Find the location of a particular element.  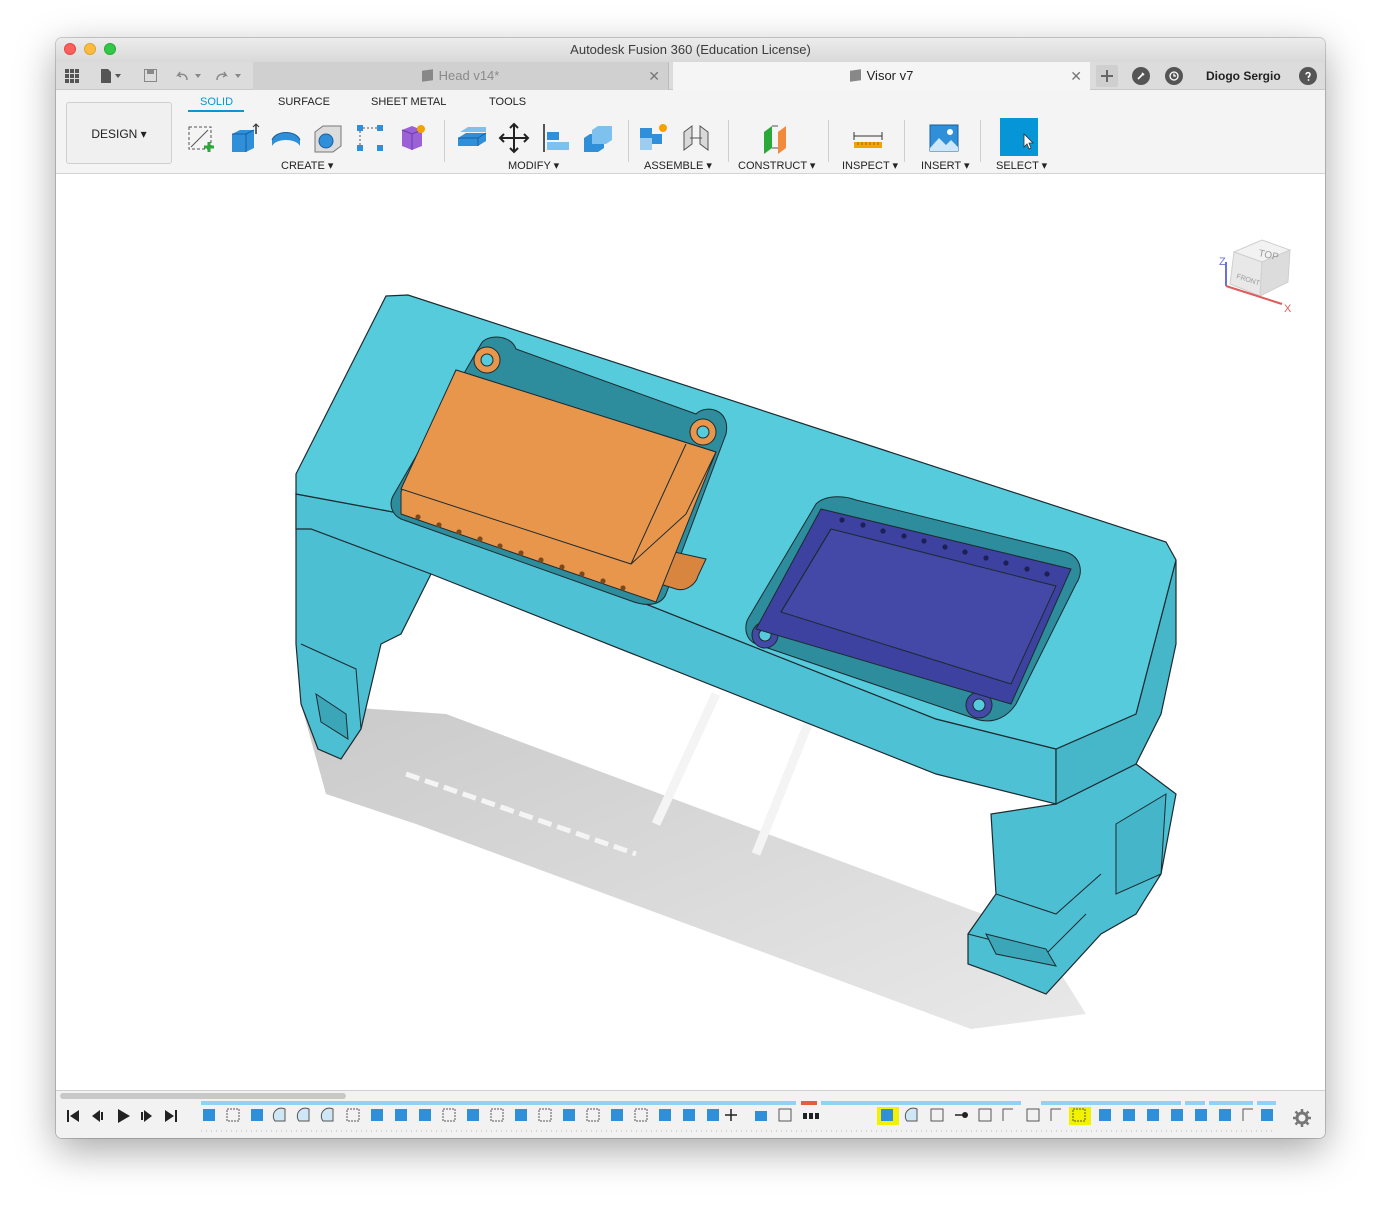

tab-surface: SURFACE is located at coordinates (304, 102).